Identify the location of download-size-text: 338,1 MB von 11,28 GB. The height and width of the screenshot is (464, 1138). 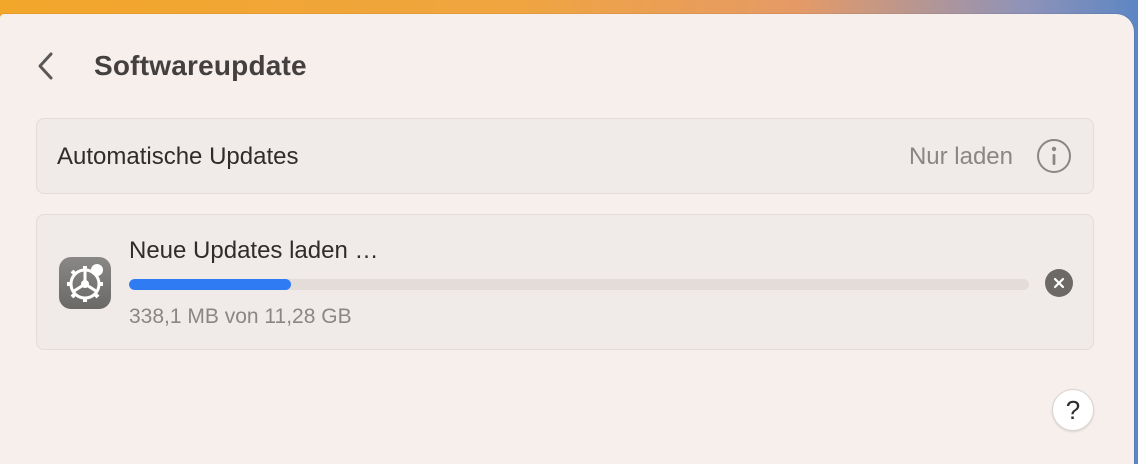
(240, 316).